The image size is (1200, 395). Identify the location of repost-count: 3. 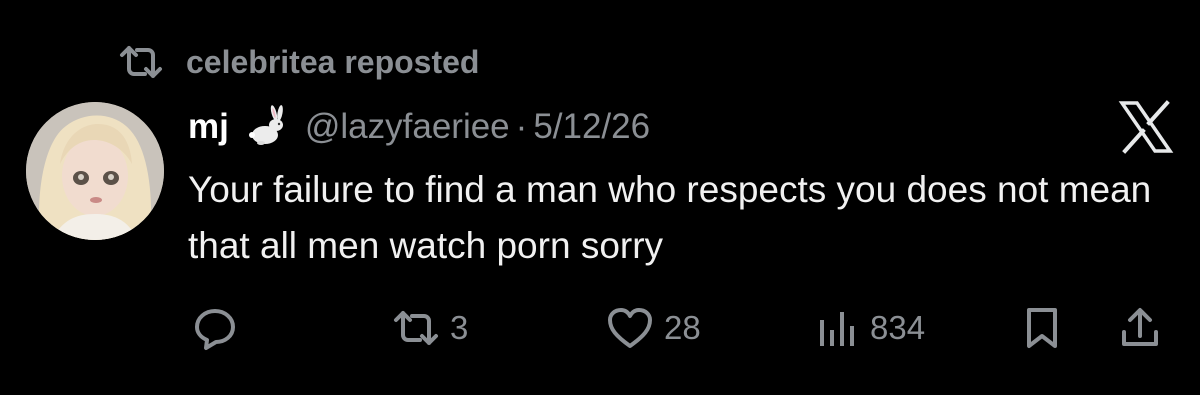
(459, 327).